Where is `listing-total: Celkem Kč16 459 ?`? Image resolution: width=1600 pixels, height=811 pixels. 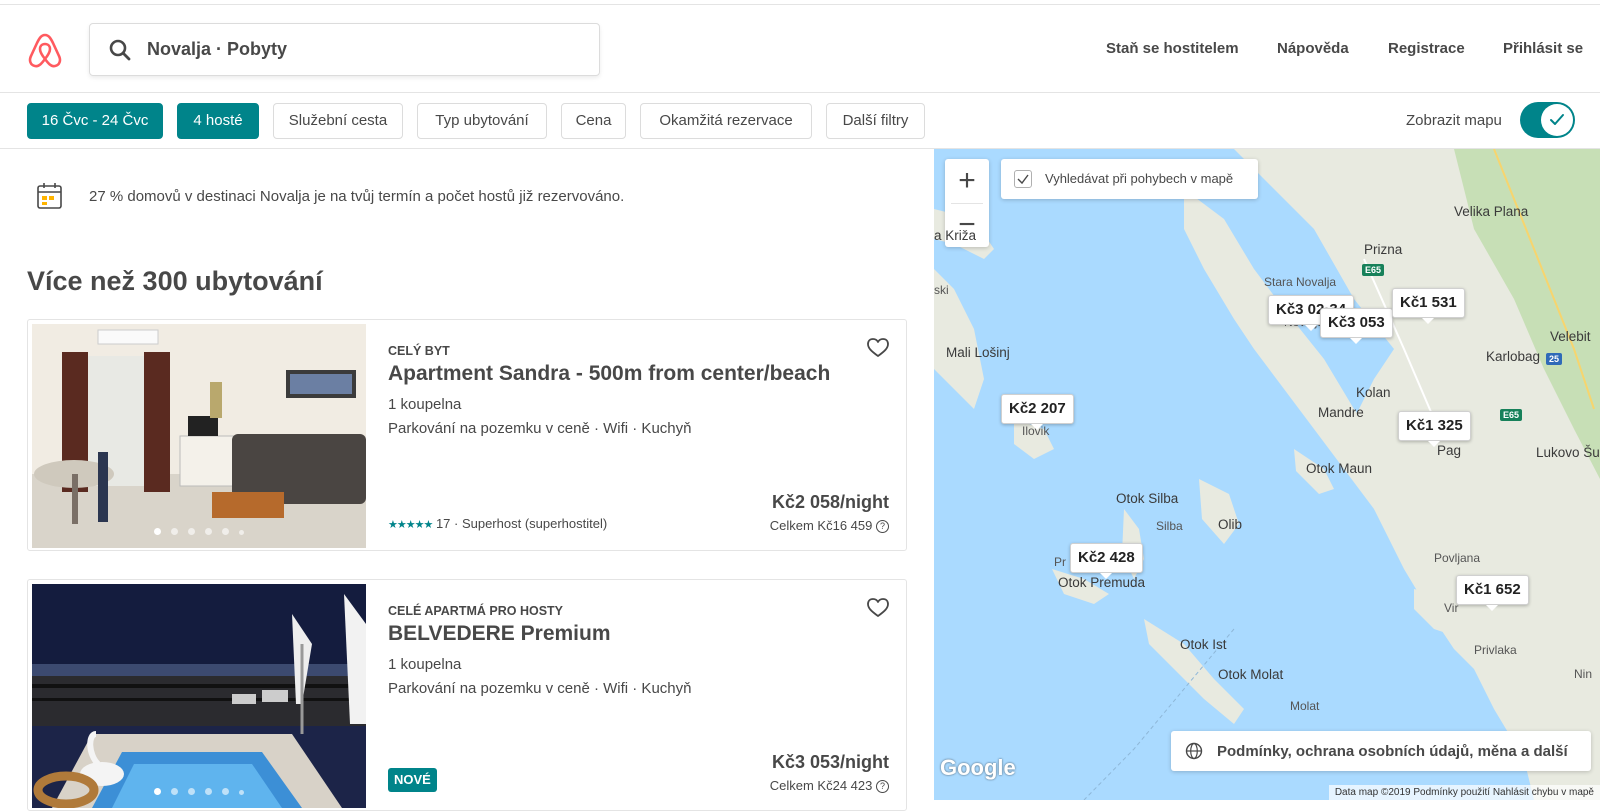 listing-total: Celkem Kč16 459 ? is located at coordinates (829, 525).